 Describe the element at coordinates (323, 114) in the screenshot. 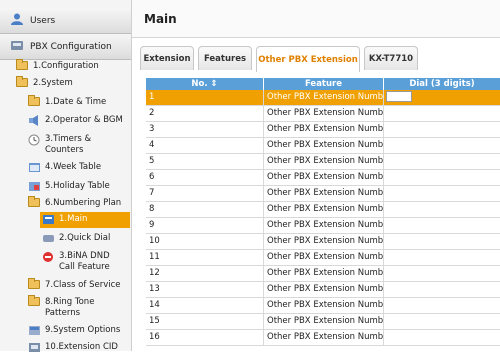

I see `table-row: 2Other PBX Extension Numbering` at that location.